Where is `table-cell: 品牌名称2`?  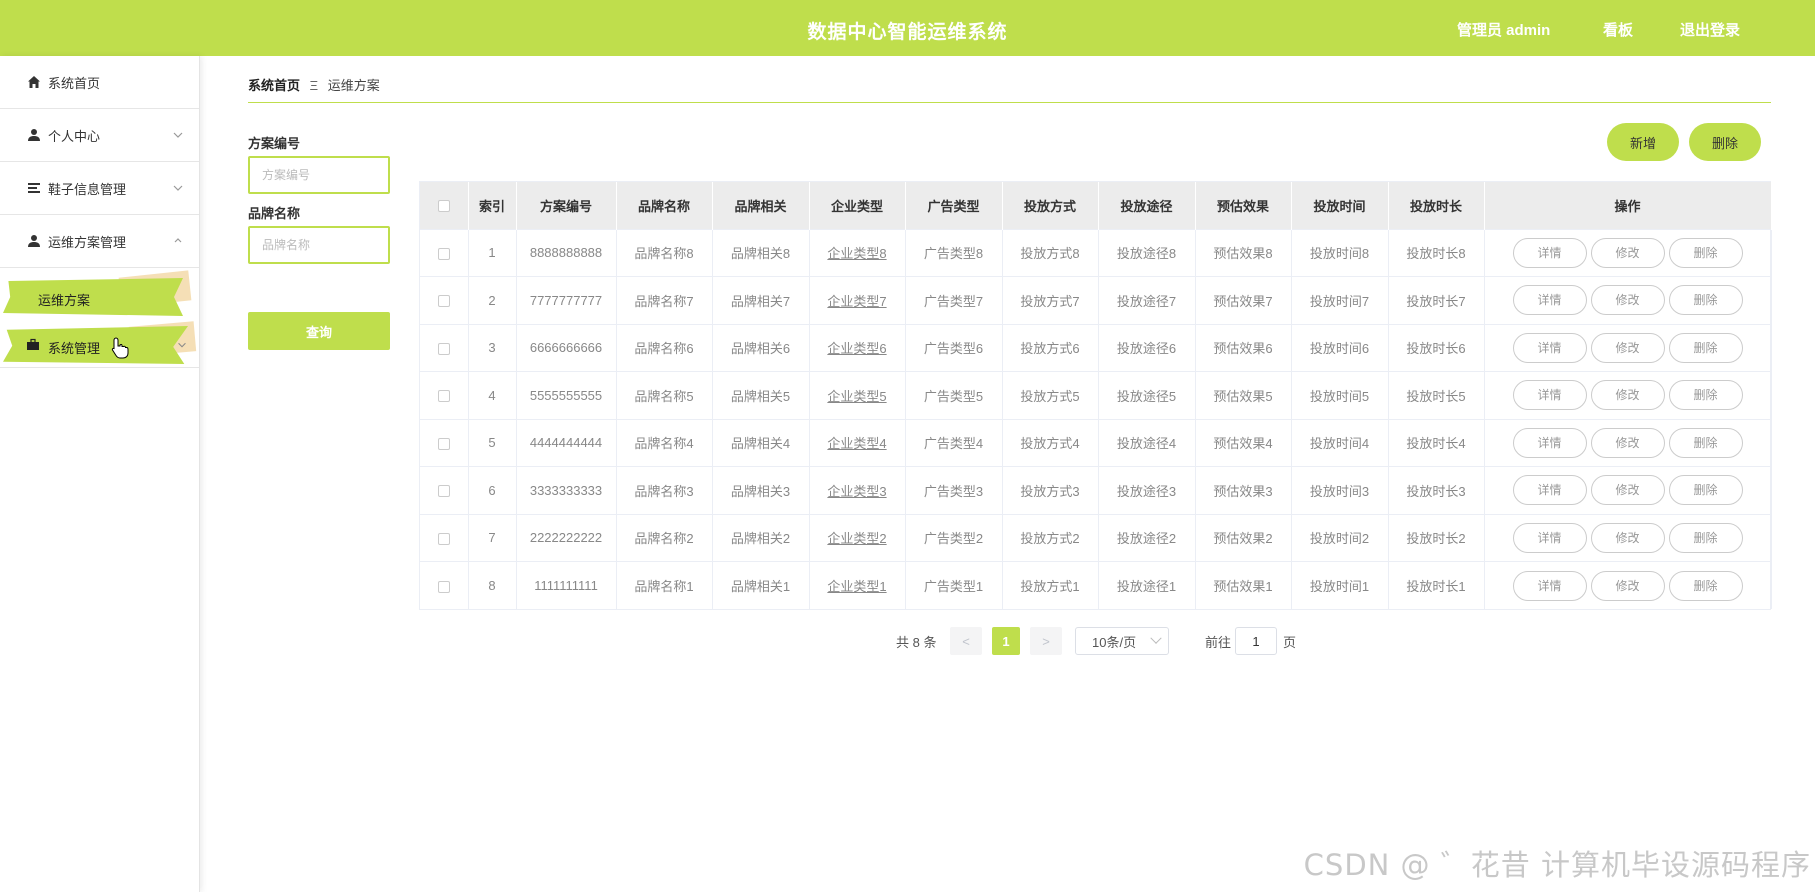
table-cell: 品牌名称2 is located at coordinates (664, 538).